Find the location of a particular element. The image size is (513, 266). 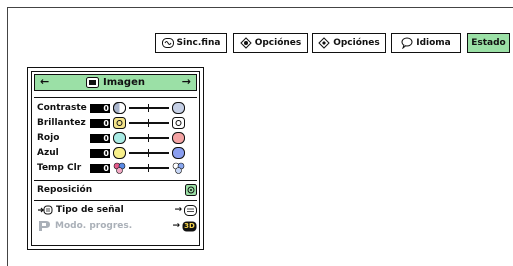

panel-titlebar: ← Imagen → is located at coordinates (115, 82).